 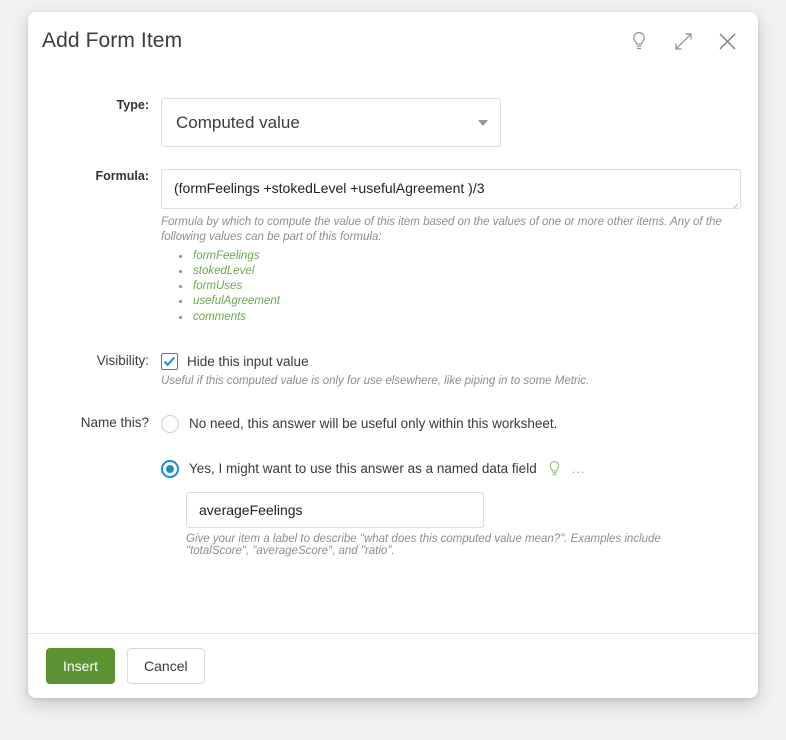 I want to click on type-field: Computed value, so click(x=450, y=122).